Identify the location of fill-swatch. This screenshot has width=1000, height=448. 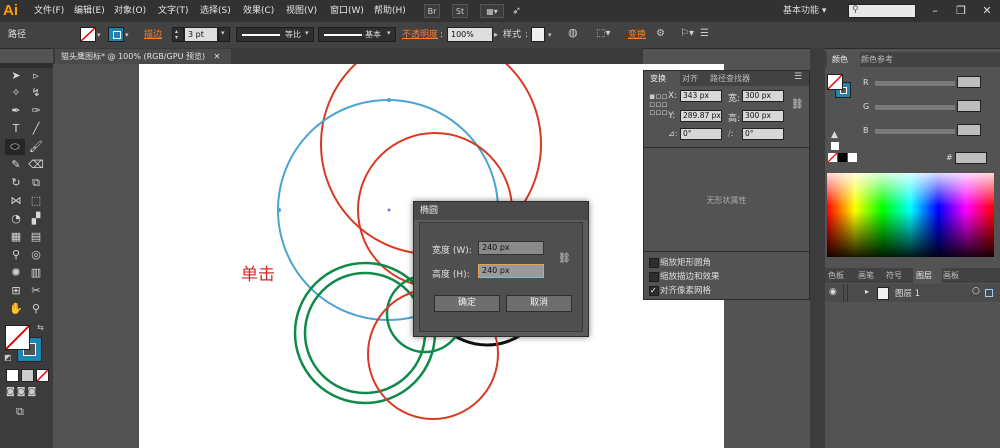
(88, 34).